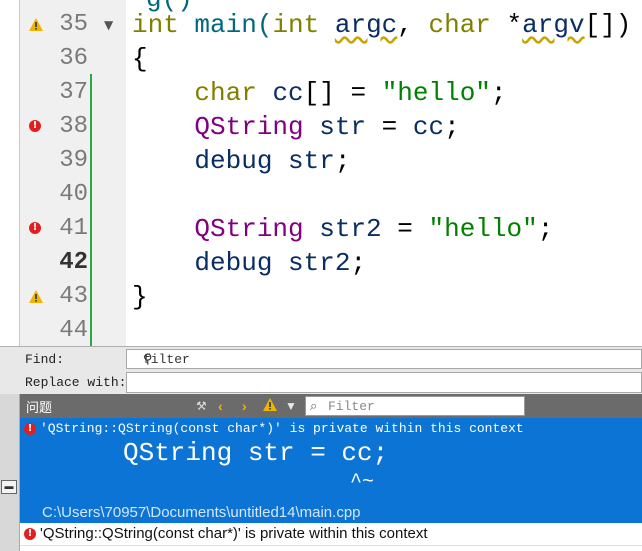 This screenshot has height=551, width=642. What do you see at coordinates (225, 25) in the screenshot?
I see `code-token: main(` at bounding box center [225, 25].